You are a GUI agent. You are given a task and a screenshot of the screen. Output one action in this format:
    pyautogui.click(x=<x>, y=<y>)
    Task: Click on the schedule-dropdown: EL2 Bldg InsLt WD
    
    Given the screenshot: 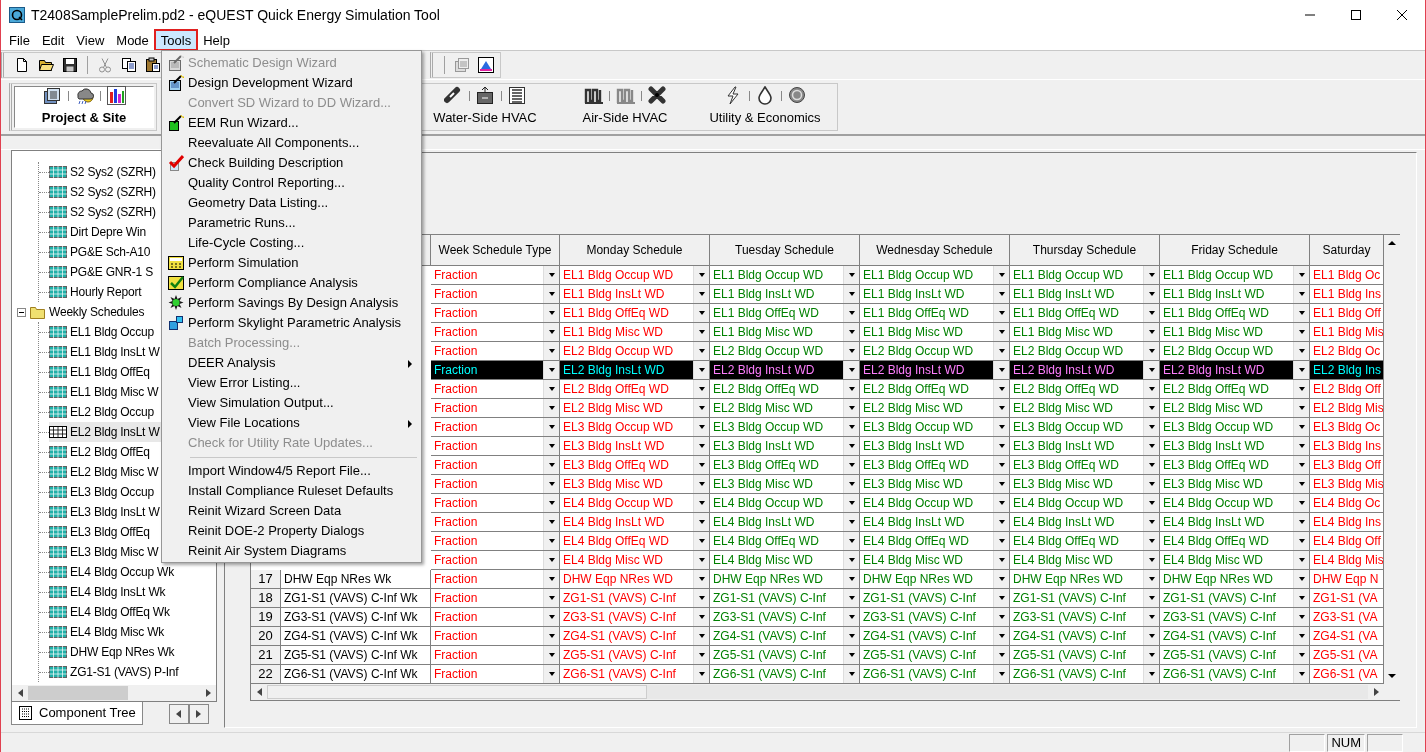 What is the action you would take?
    pyautogui.click(x=935, y=370)
    